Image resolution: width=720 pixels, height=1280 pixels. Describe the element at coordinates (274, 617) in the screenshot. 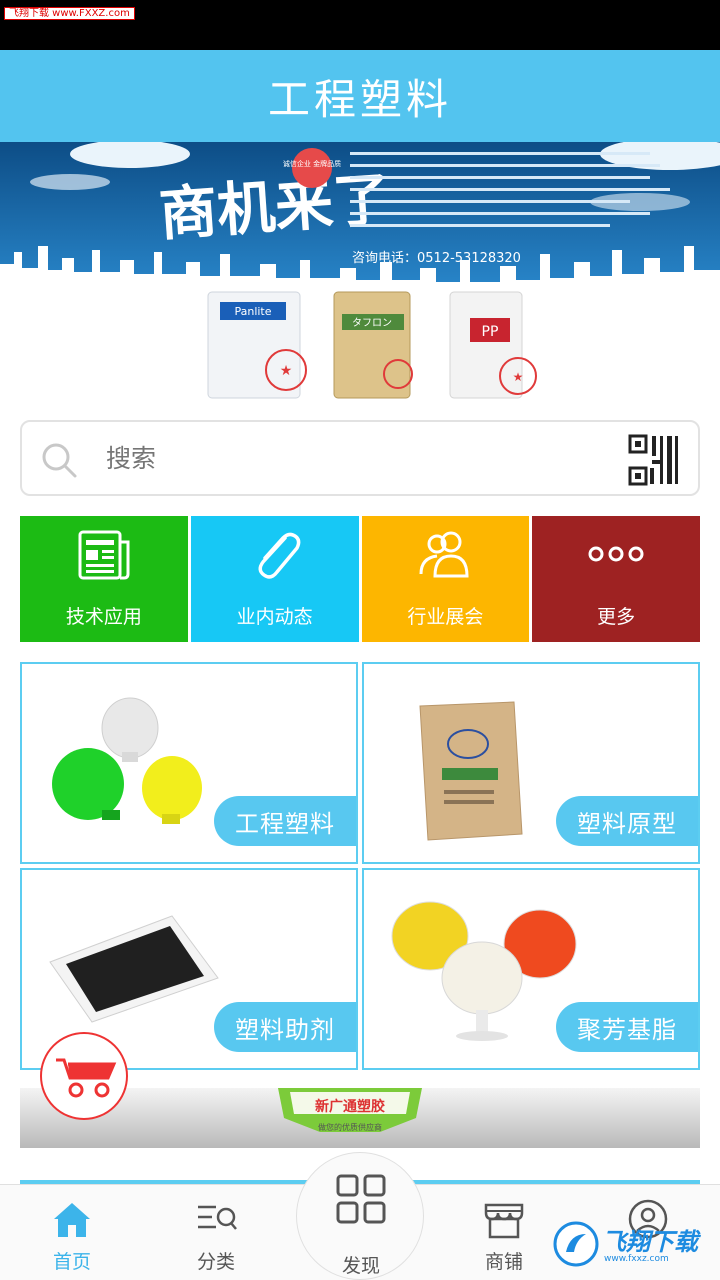

I see `category-label: 业内动态` at that location.